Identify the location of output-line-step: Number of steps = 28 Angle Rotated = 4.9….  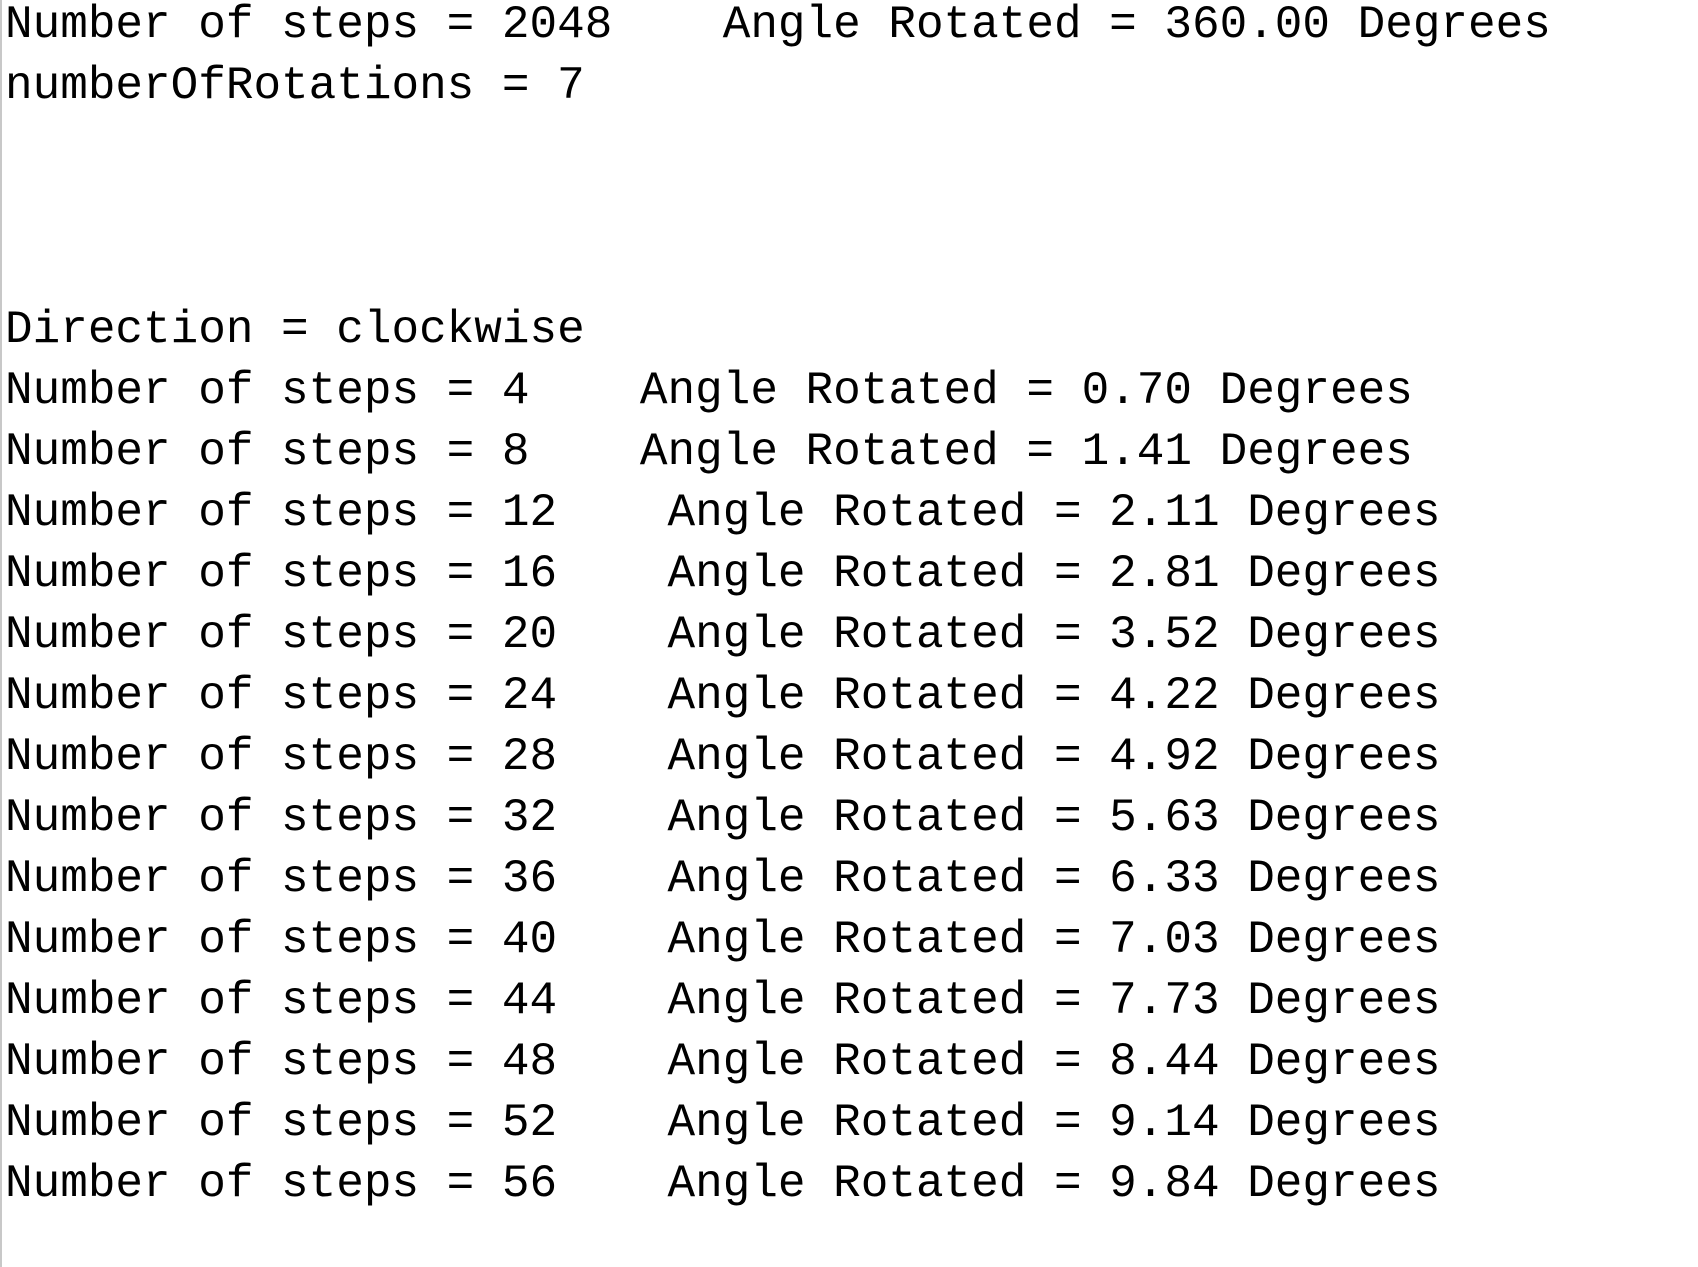
(723, 757).